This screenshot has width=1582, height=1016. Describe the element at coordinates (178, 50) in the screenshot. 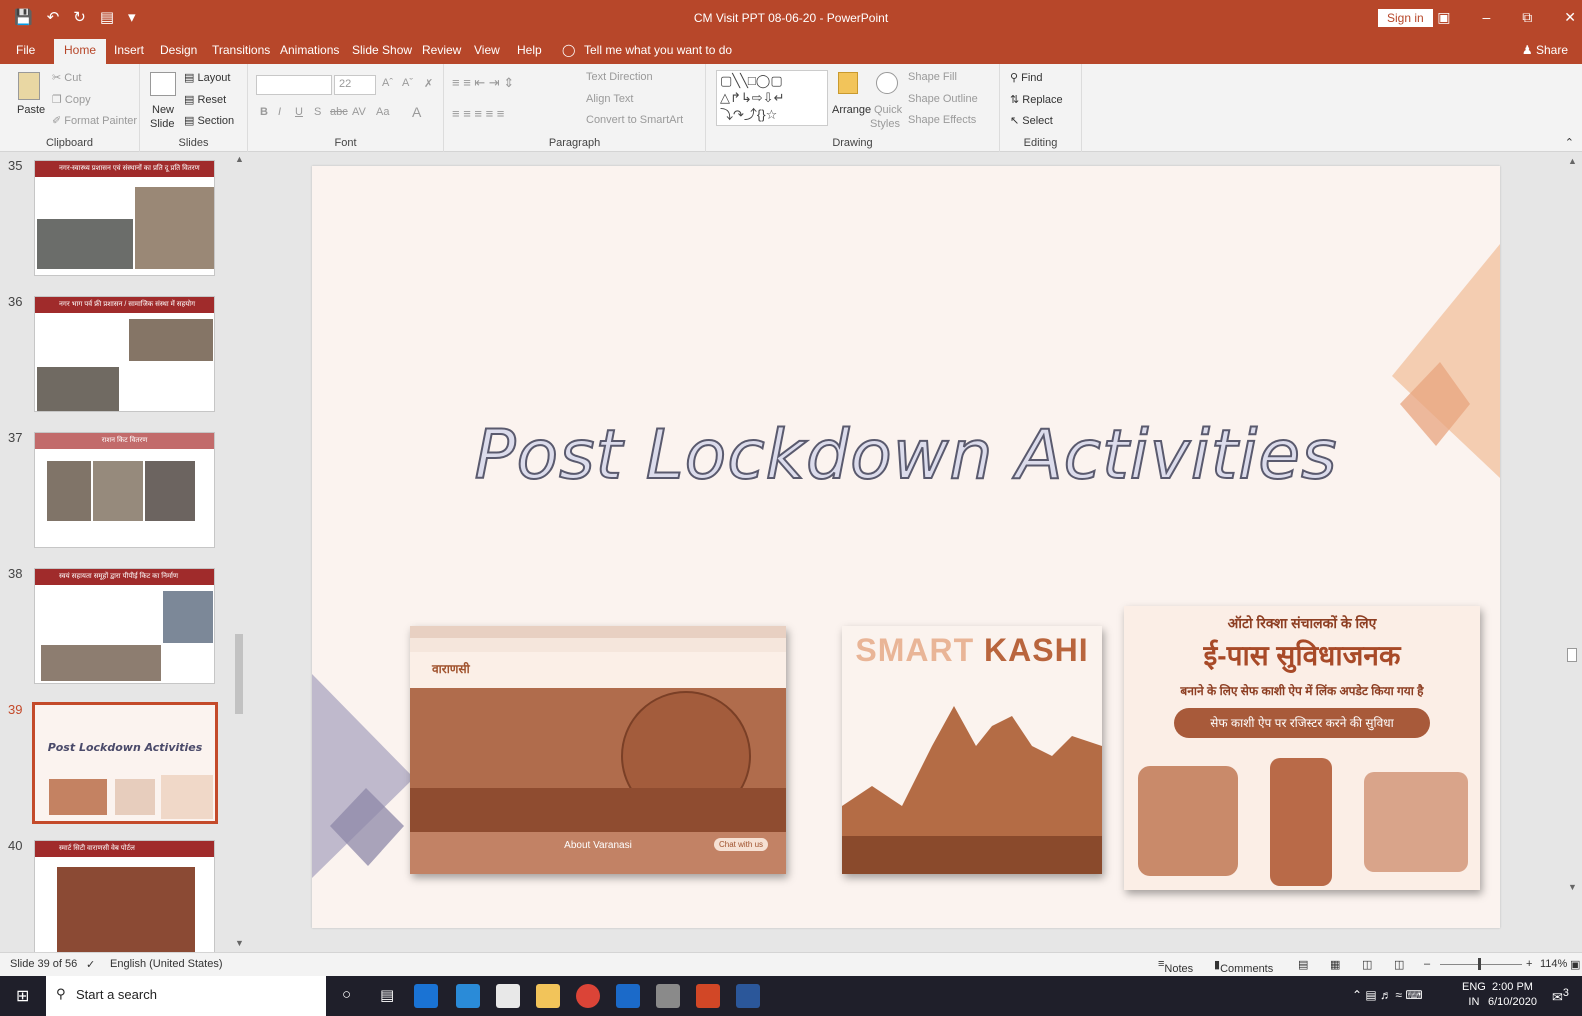

I see `tab-design: Design` at that location.